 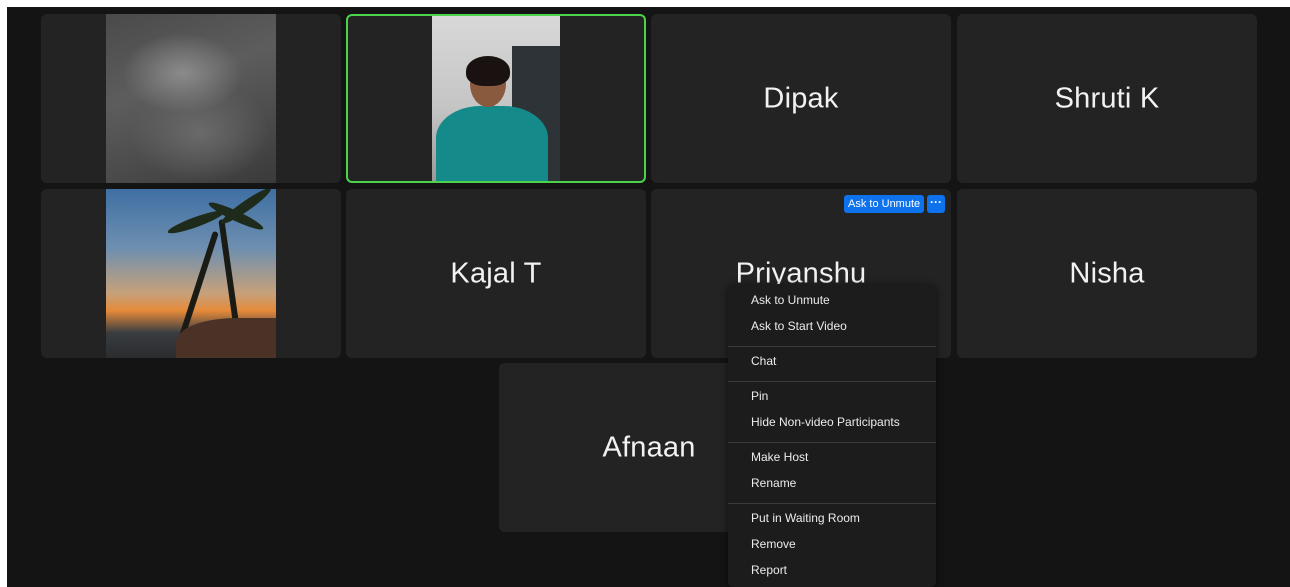 I want to click on shoreline, so click(x=226, y=338).